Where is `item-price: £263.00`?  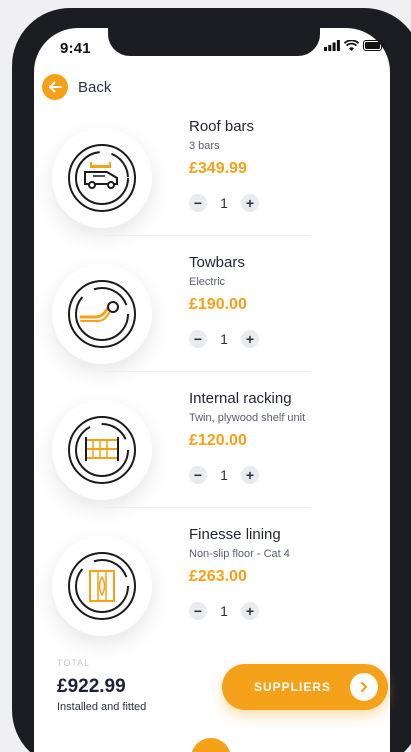 item-price: £263.00 is located at coordinates (218, 576).